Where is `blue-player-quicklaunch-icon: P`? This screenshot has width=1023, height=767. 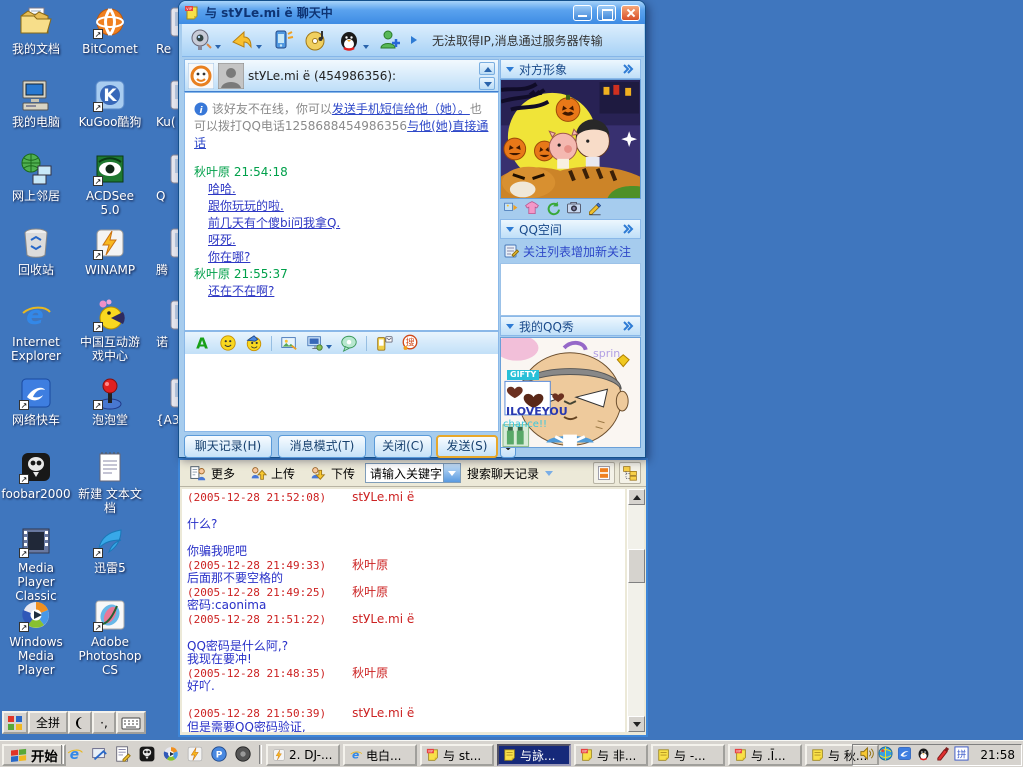
blue-player-quicklaunch-icon: P is located at coordinates (219, 755).